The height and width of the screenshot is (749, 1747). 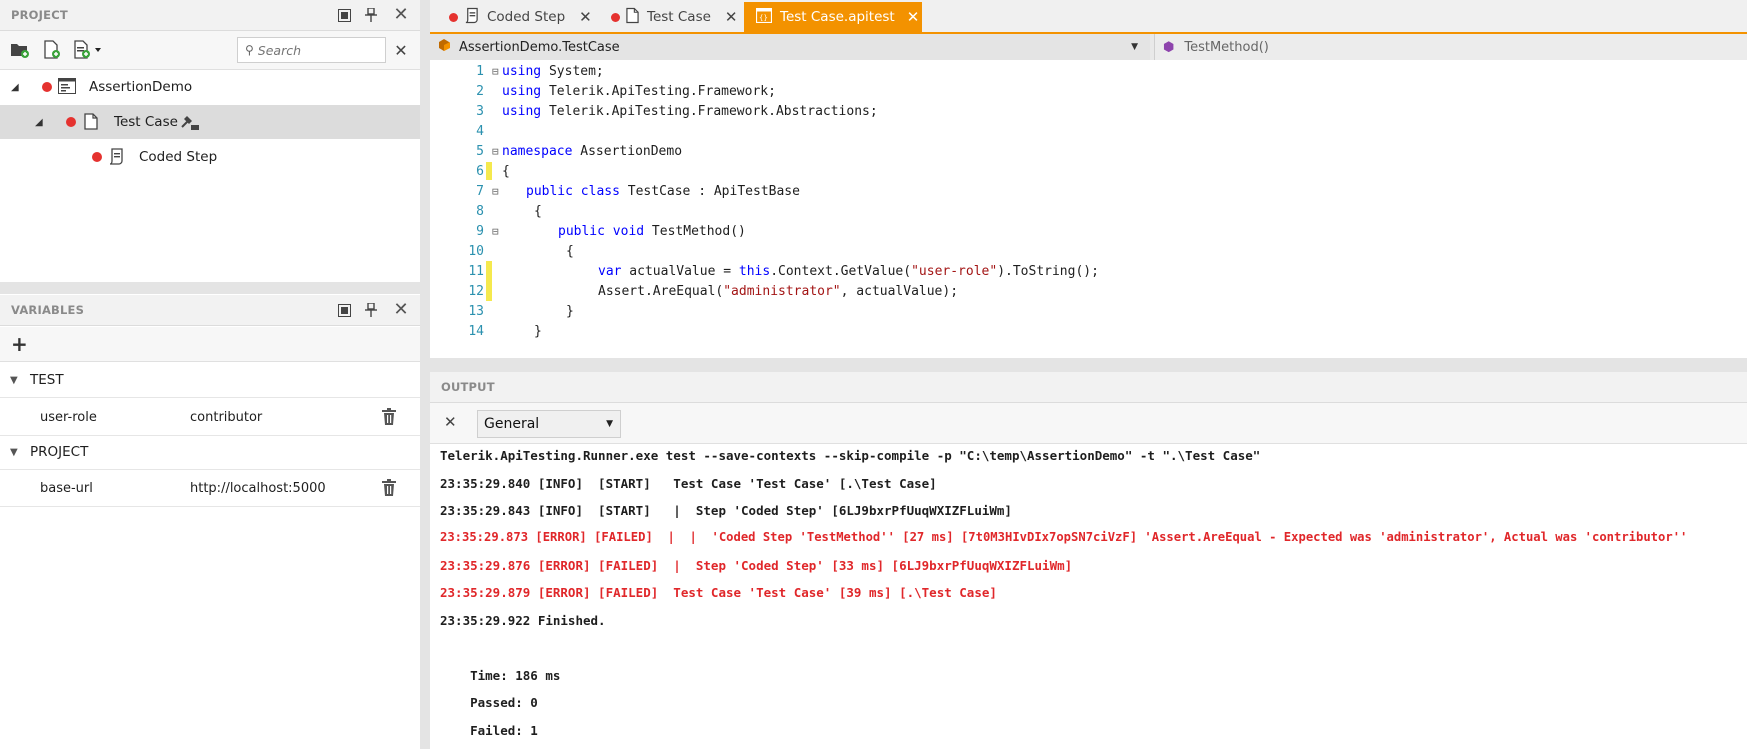 What do you see at coordinates (1226, 47) in the screenshot?
I see `member-selector-value: TestMethod()` at bounding box center [1226, 47].